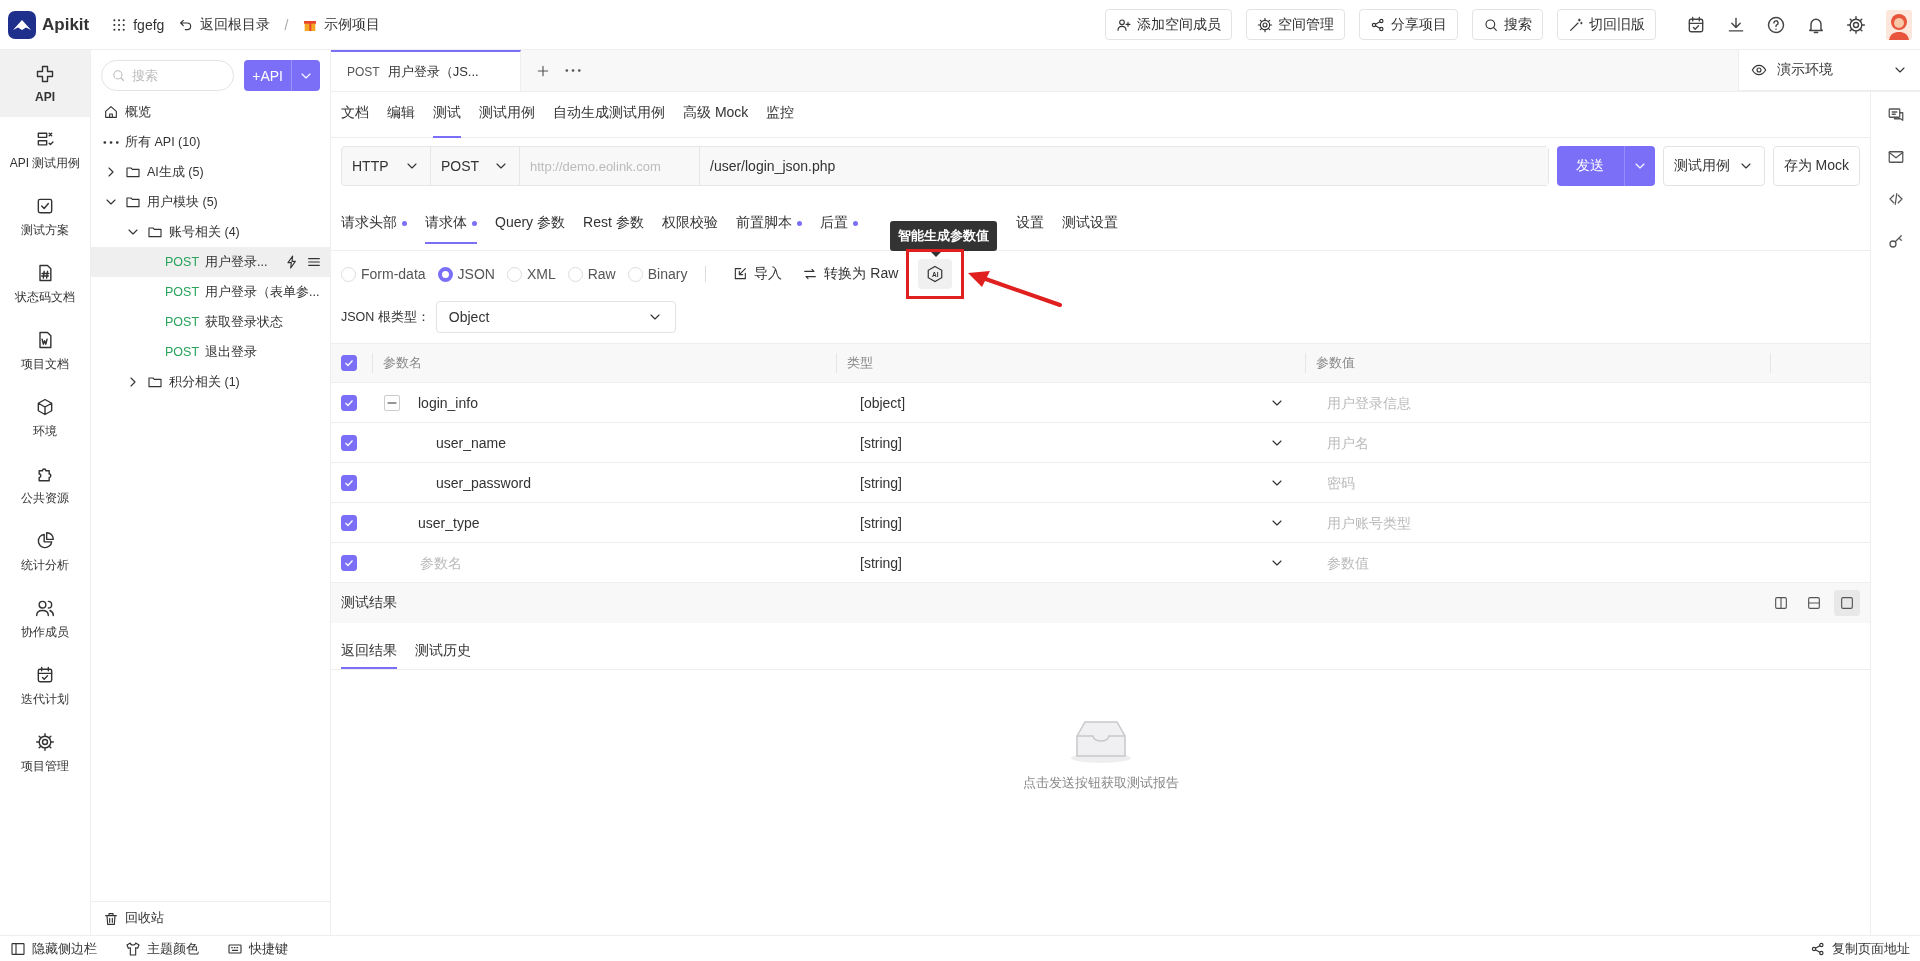 The height and width of the screenshot is (961, 1920). I want to click on folder-icon, so click(133, 202).